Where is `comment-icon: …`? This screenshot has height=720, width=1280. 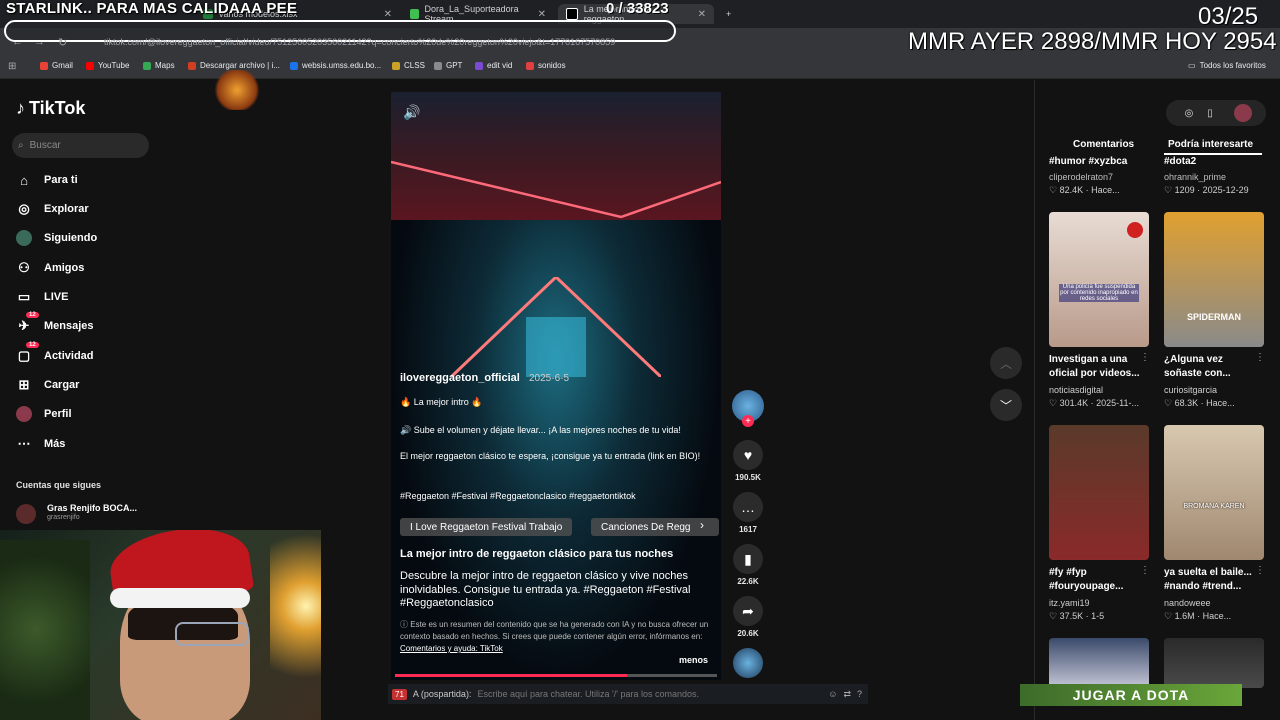
comment-icon: … is located at coordinates (748, 507).